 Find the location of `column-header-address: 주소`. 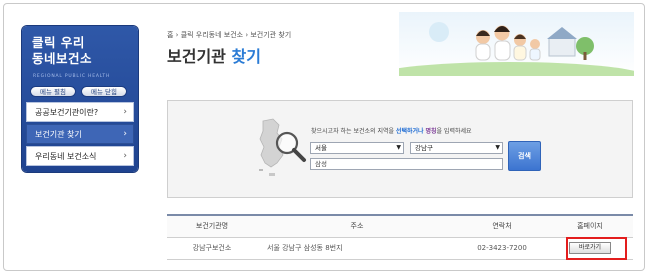

column-header-address: 주소 is located at coordinates (357, 226).